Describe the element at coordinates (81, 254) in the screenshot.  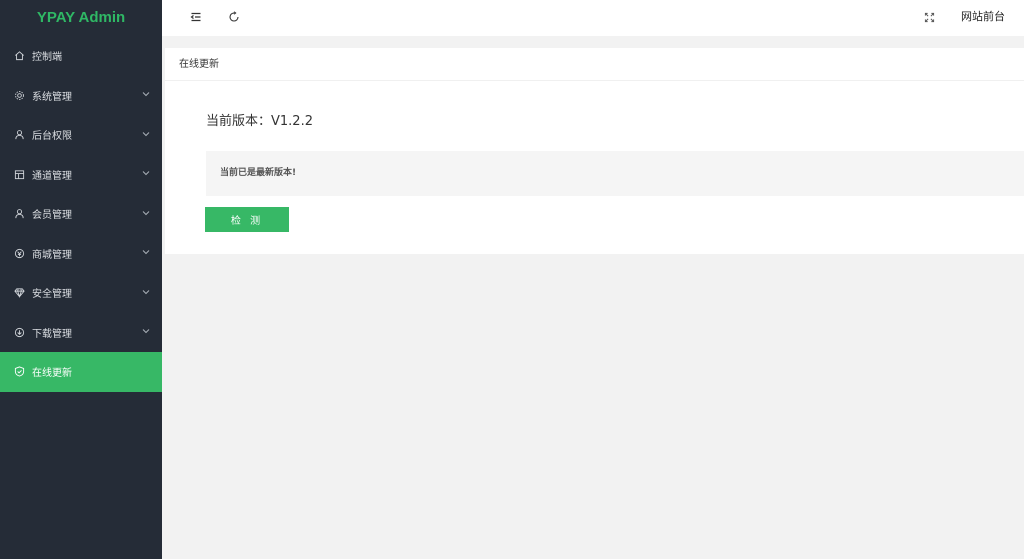
I see `sidebar-item-shop: 商城管理` at that location.